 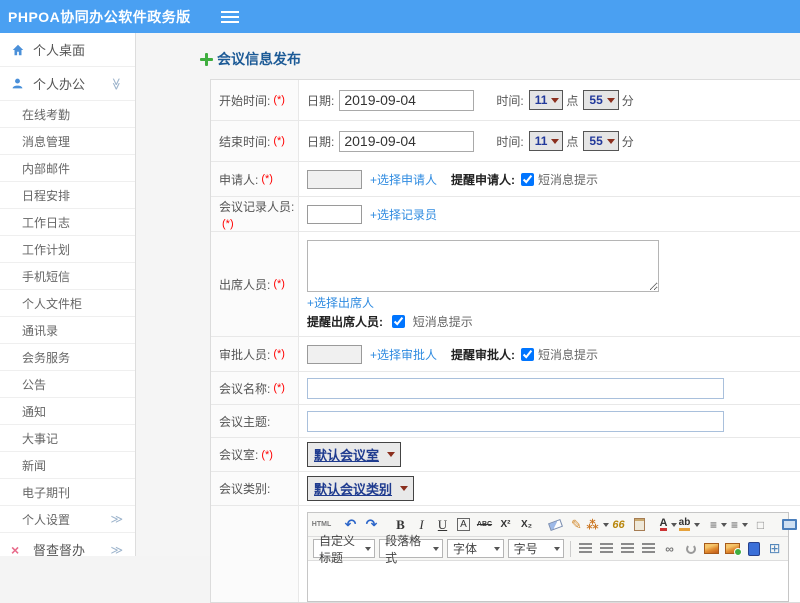 I want to click on format-brush-button: ✎, so click(x=576, y=524).